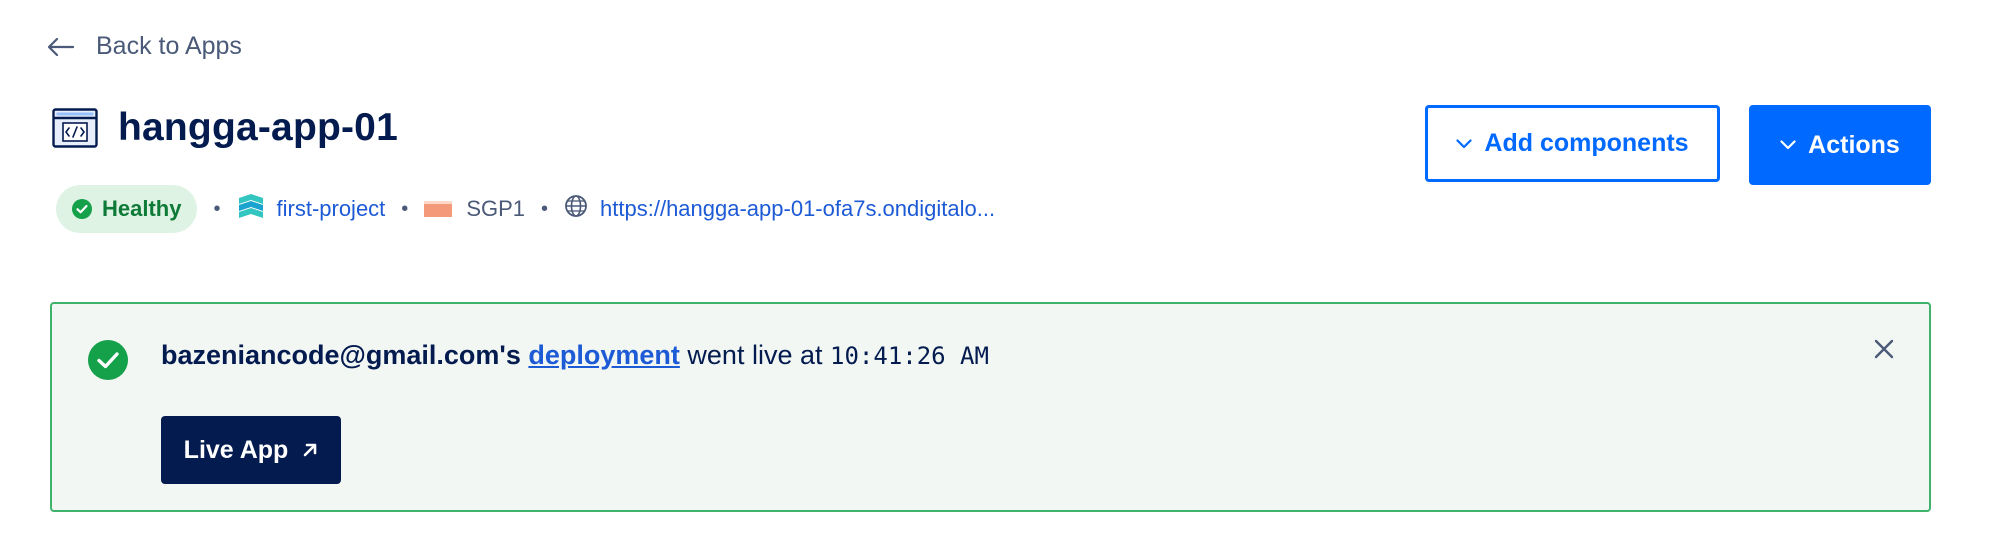  Describe the element at coordinates (496, 208) in the screenshot. I see `region-label: SGP1` at that location.